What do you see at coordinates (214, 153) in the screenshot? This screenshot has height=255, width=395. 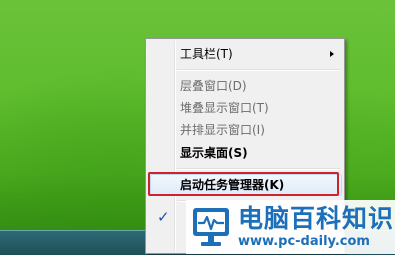 I see `menu-item-label: 显示桌面(S)` at bounding box center [214, 153].